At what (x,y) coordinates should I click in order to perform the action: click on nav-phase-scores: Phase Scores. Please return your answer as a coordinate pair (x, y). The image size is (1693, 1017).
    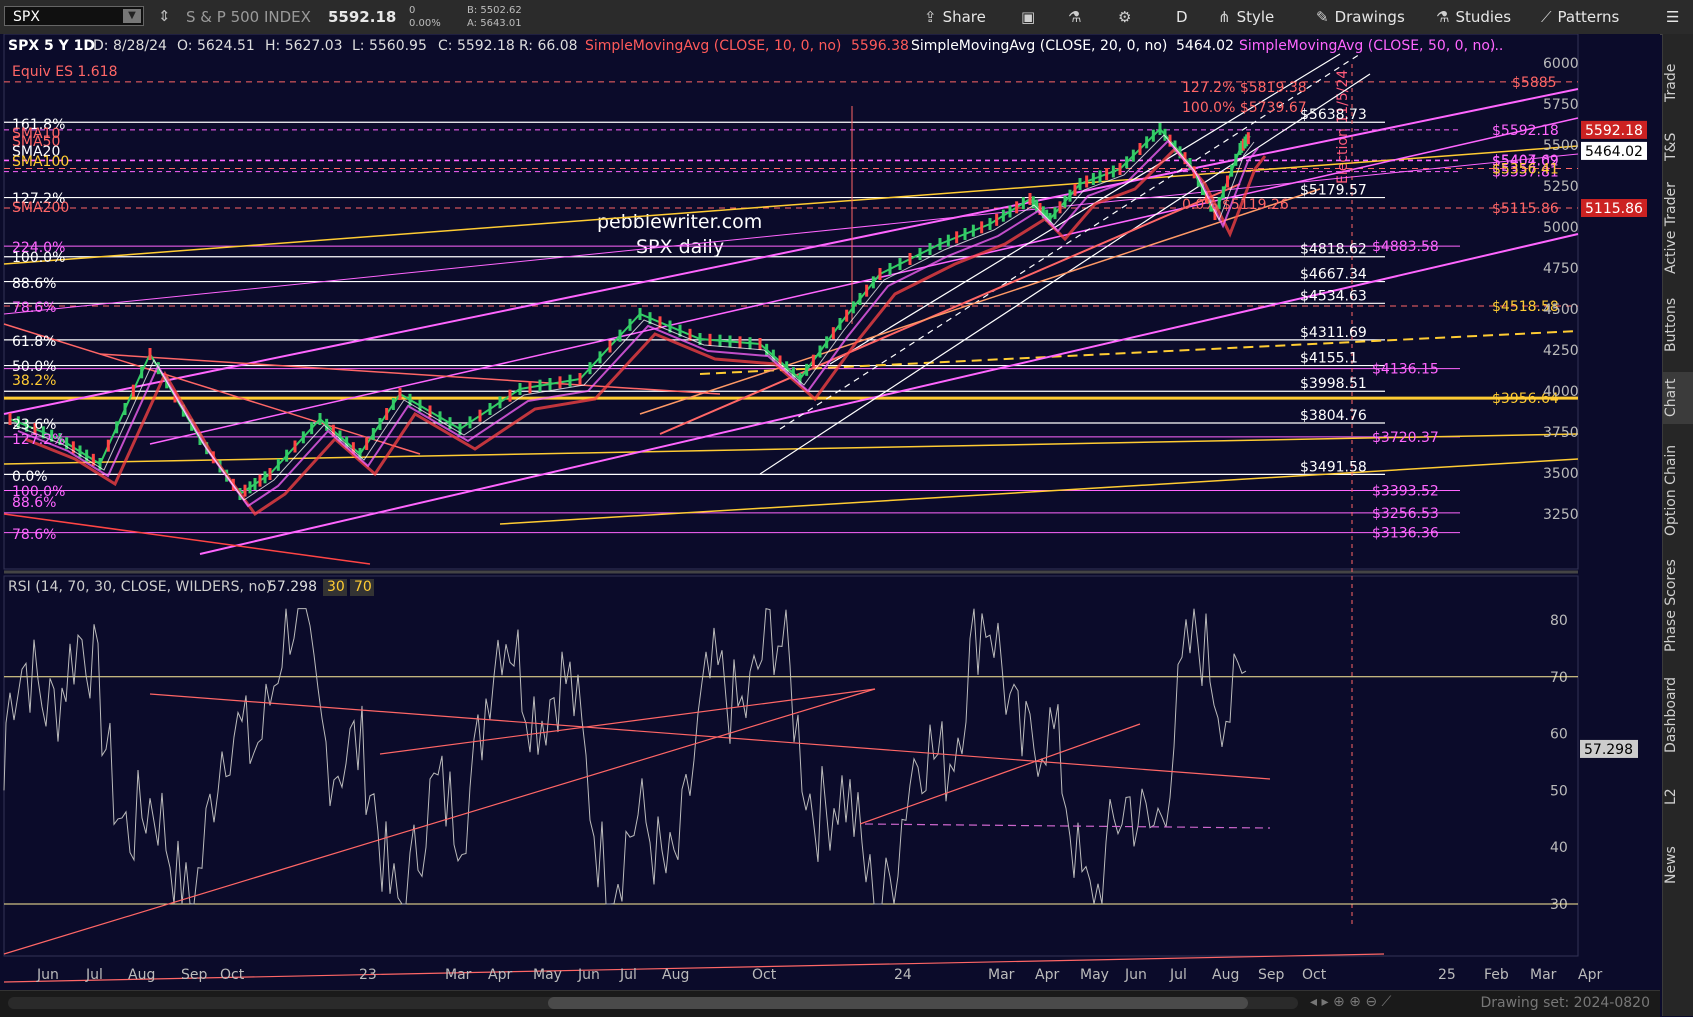
    Looking at the image, I should click on (1678, 606).